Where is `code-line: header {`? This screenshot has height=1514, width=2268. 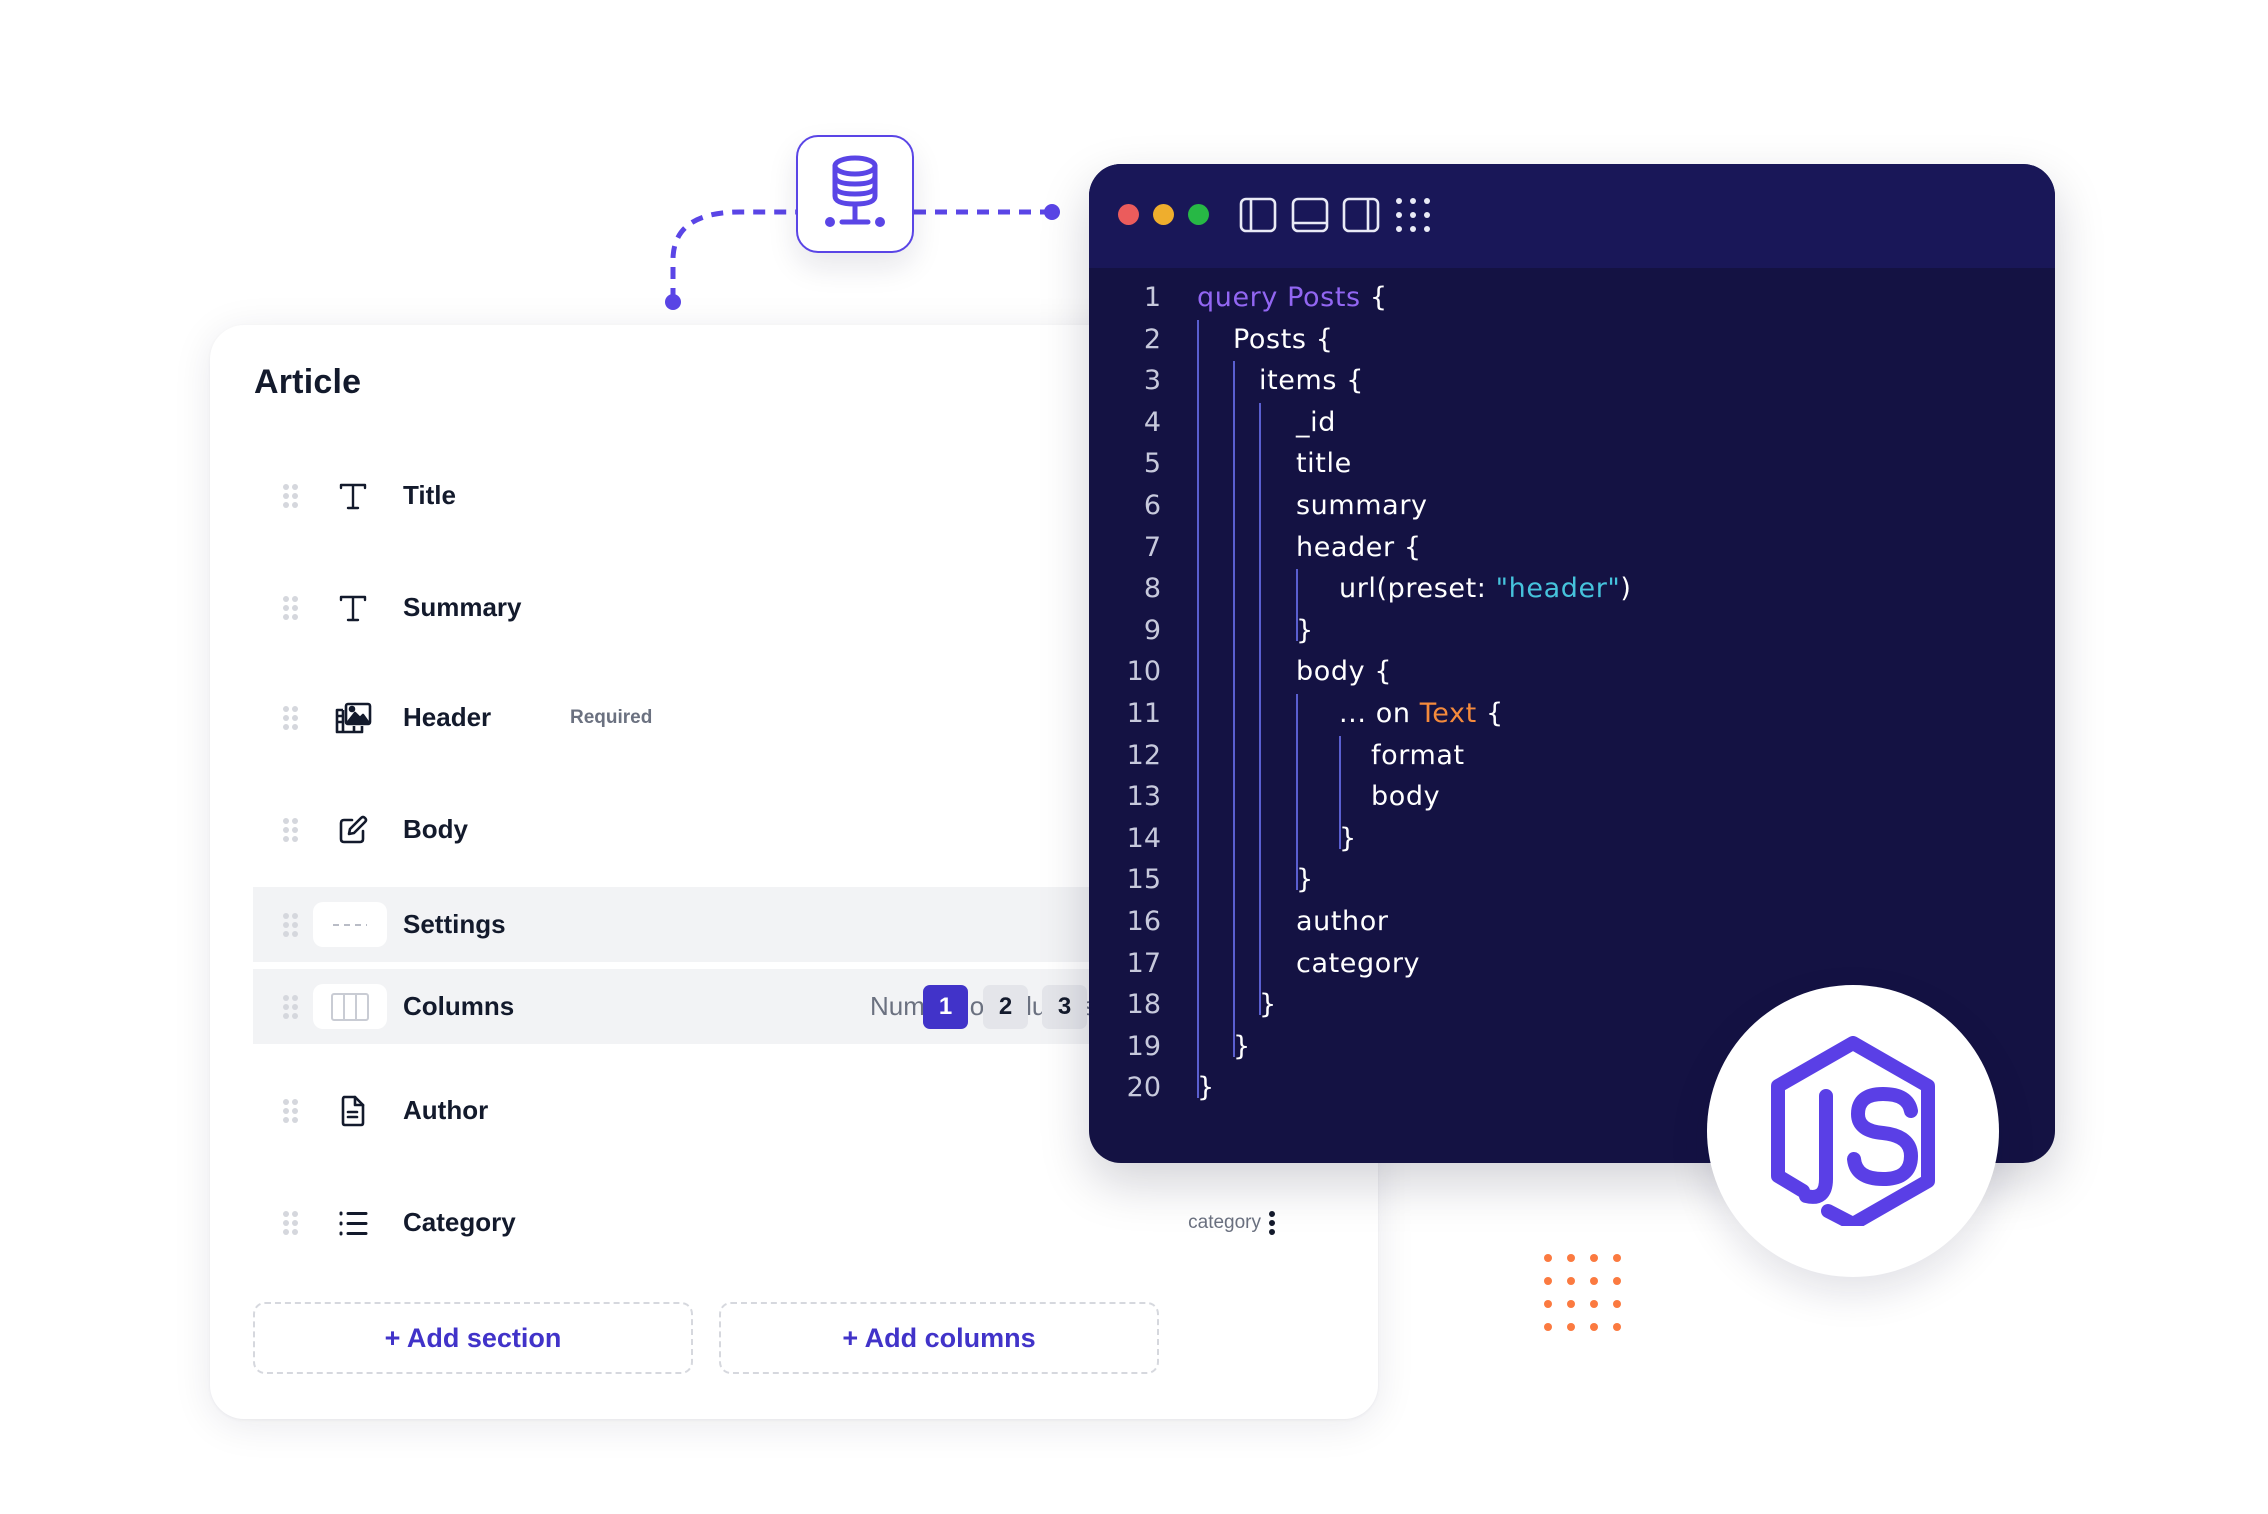
code-line: header { is located at coordinates (1359, 547).